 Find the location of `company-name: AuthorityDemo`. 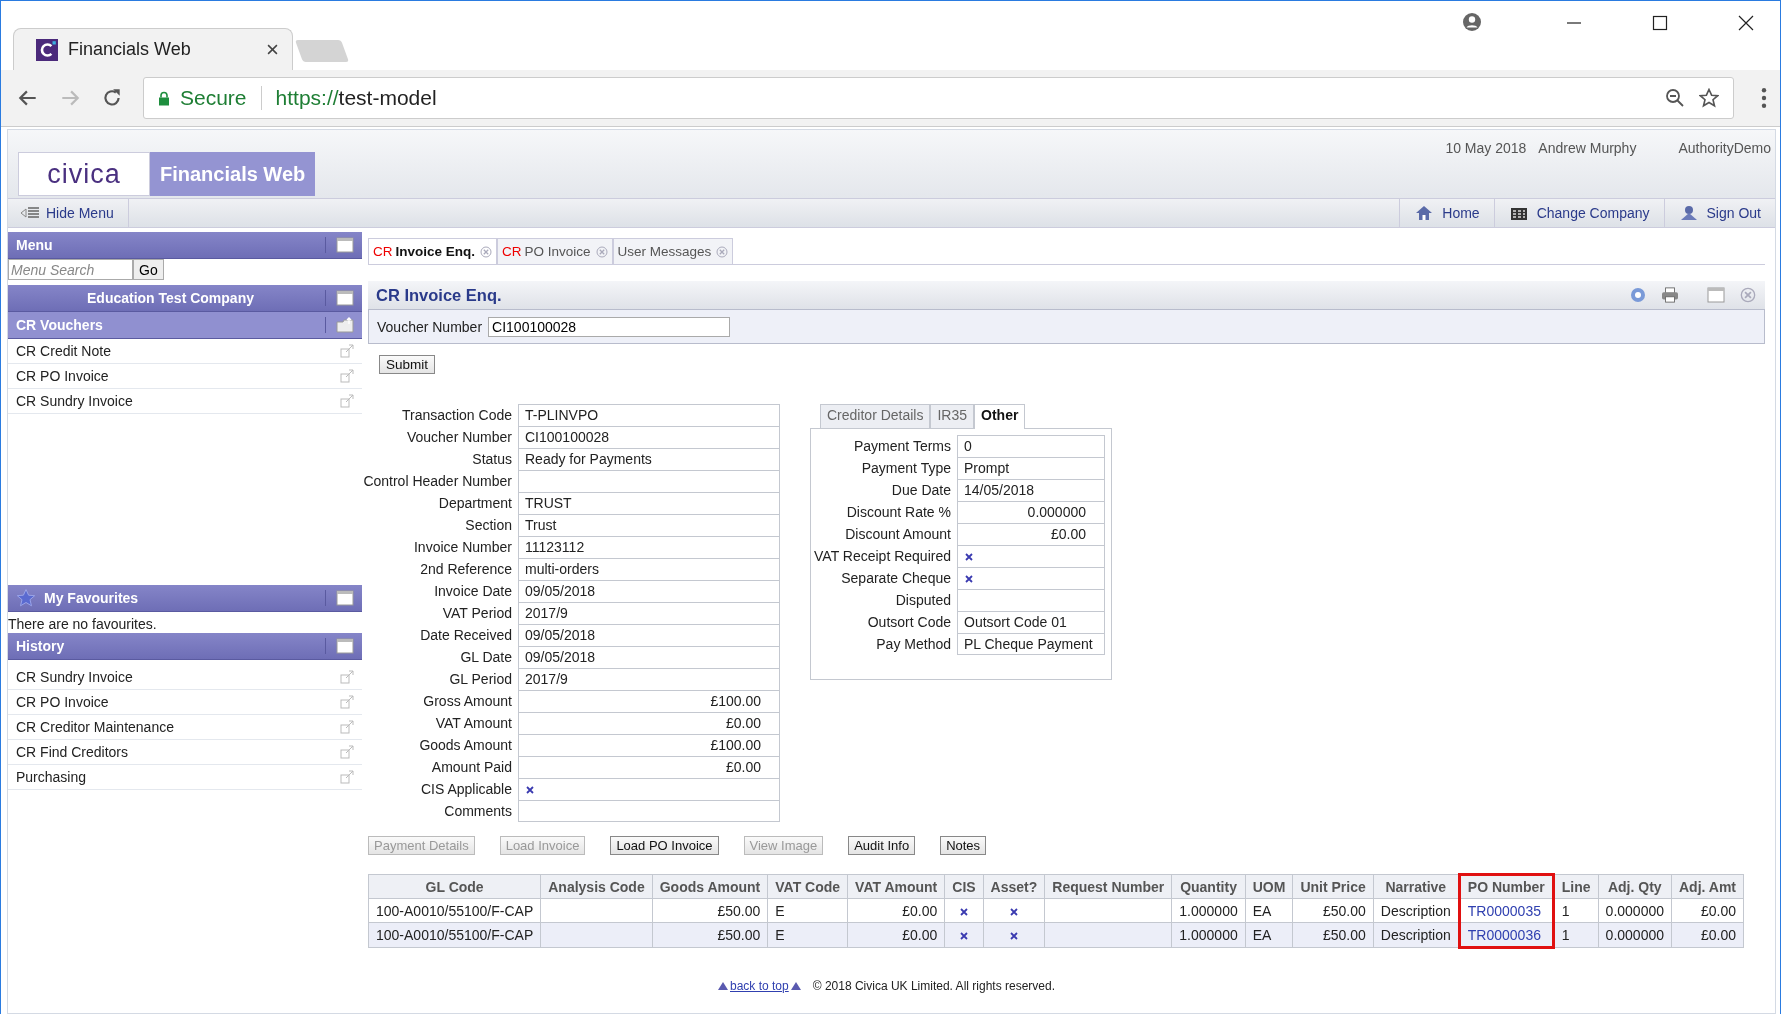

company-name: AuthorityDemo is located at coordinates (1724, 149).